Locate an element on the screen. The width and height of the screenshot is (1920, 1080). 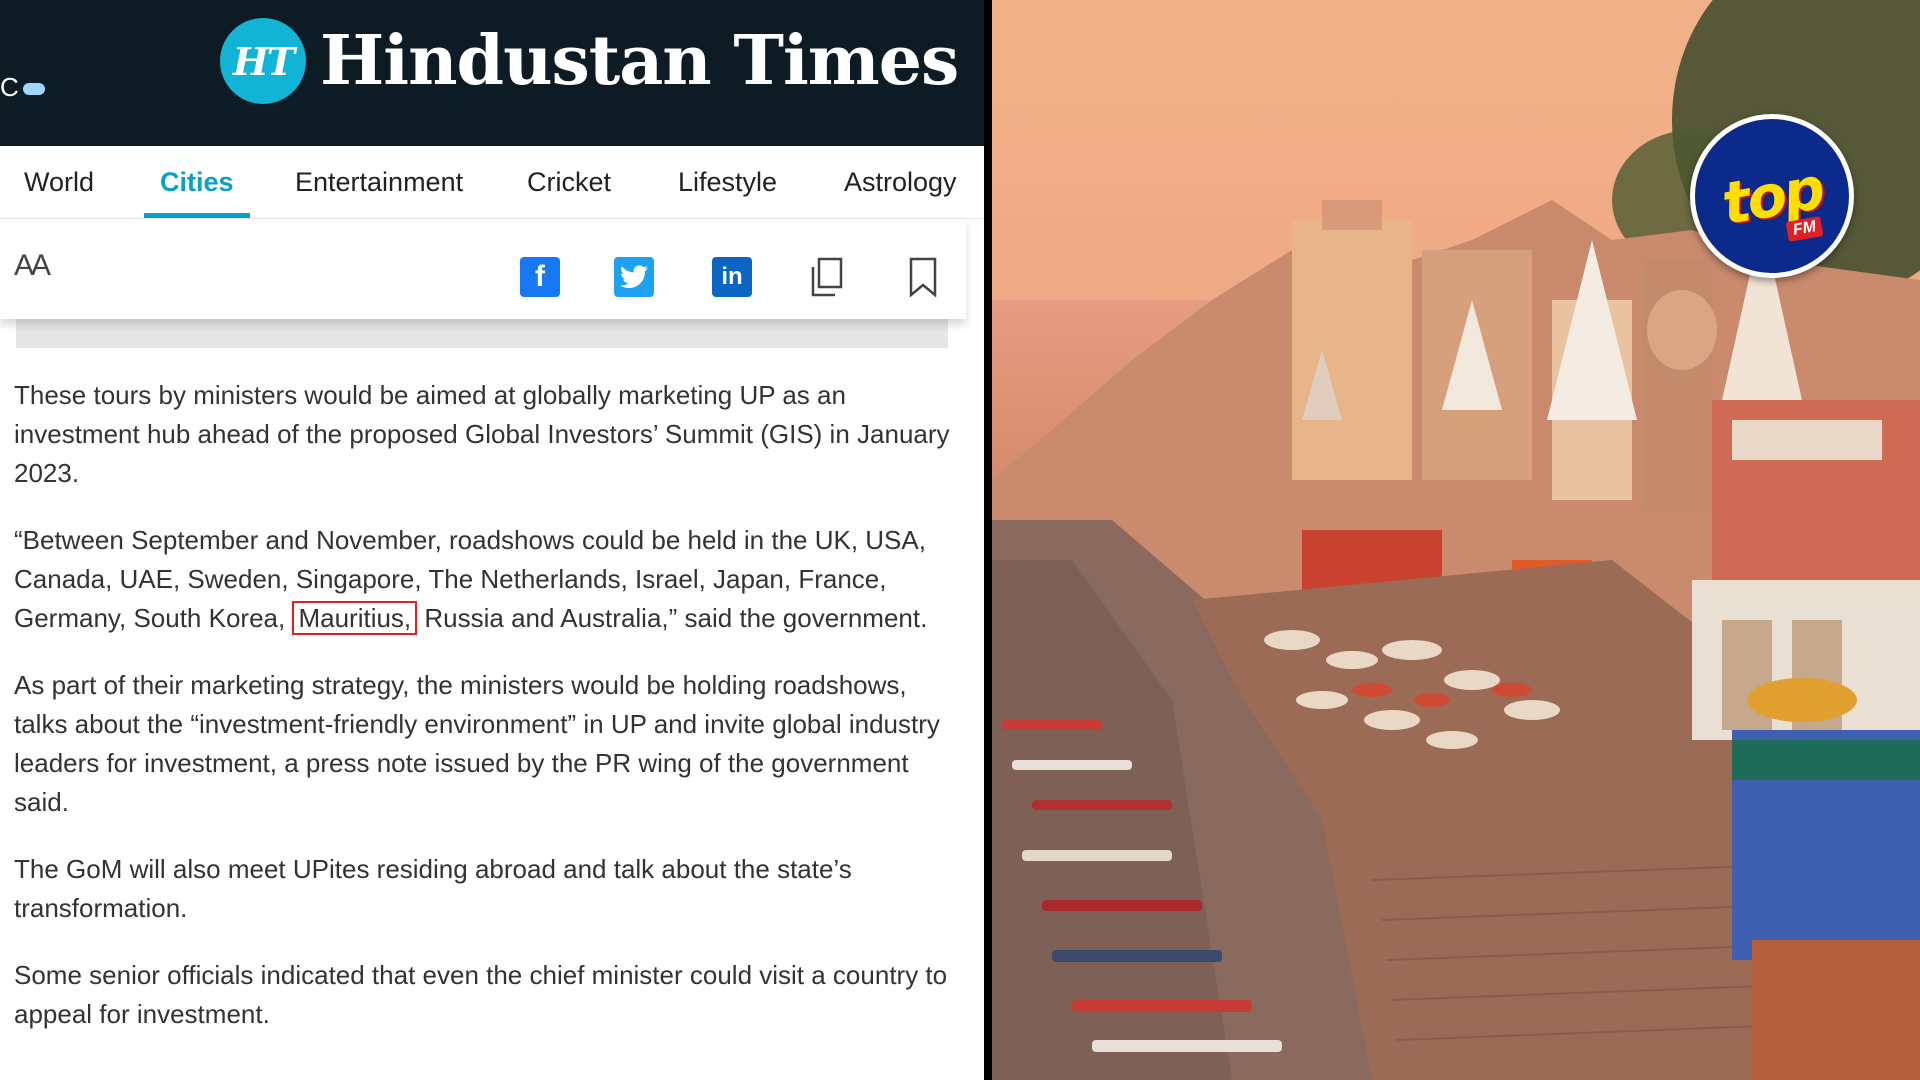
nav-item-cities: Cities is located at coordinates (196, 182).